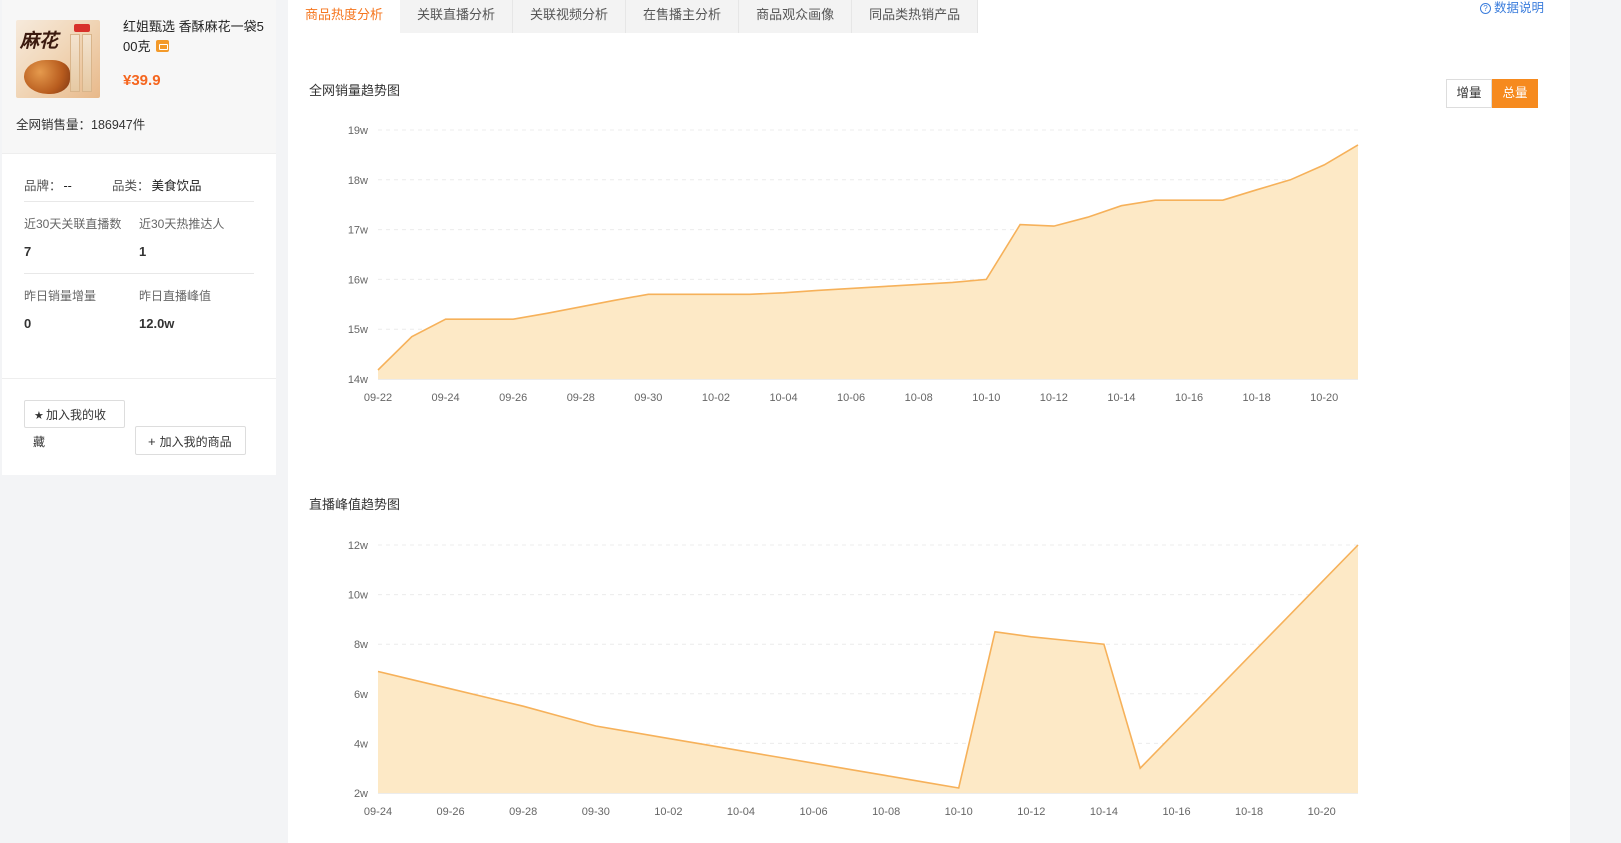 Image resolution: width=1621 pixels, height=843 pixels. I want to click on y-tick-label: 19w, so click(358, 131).